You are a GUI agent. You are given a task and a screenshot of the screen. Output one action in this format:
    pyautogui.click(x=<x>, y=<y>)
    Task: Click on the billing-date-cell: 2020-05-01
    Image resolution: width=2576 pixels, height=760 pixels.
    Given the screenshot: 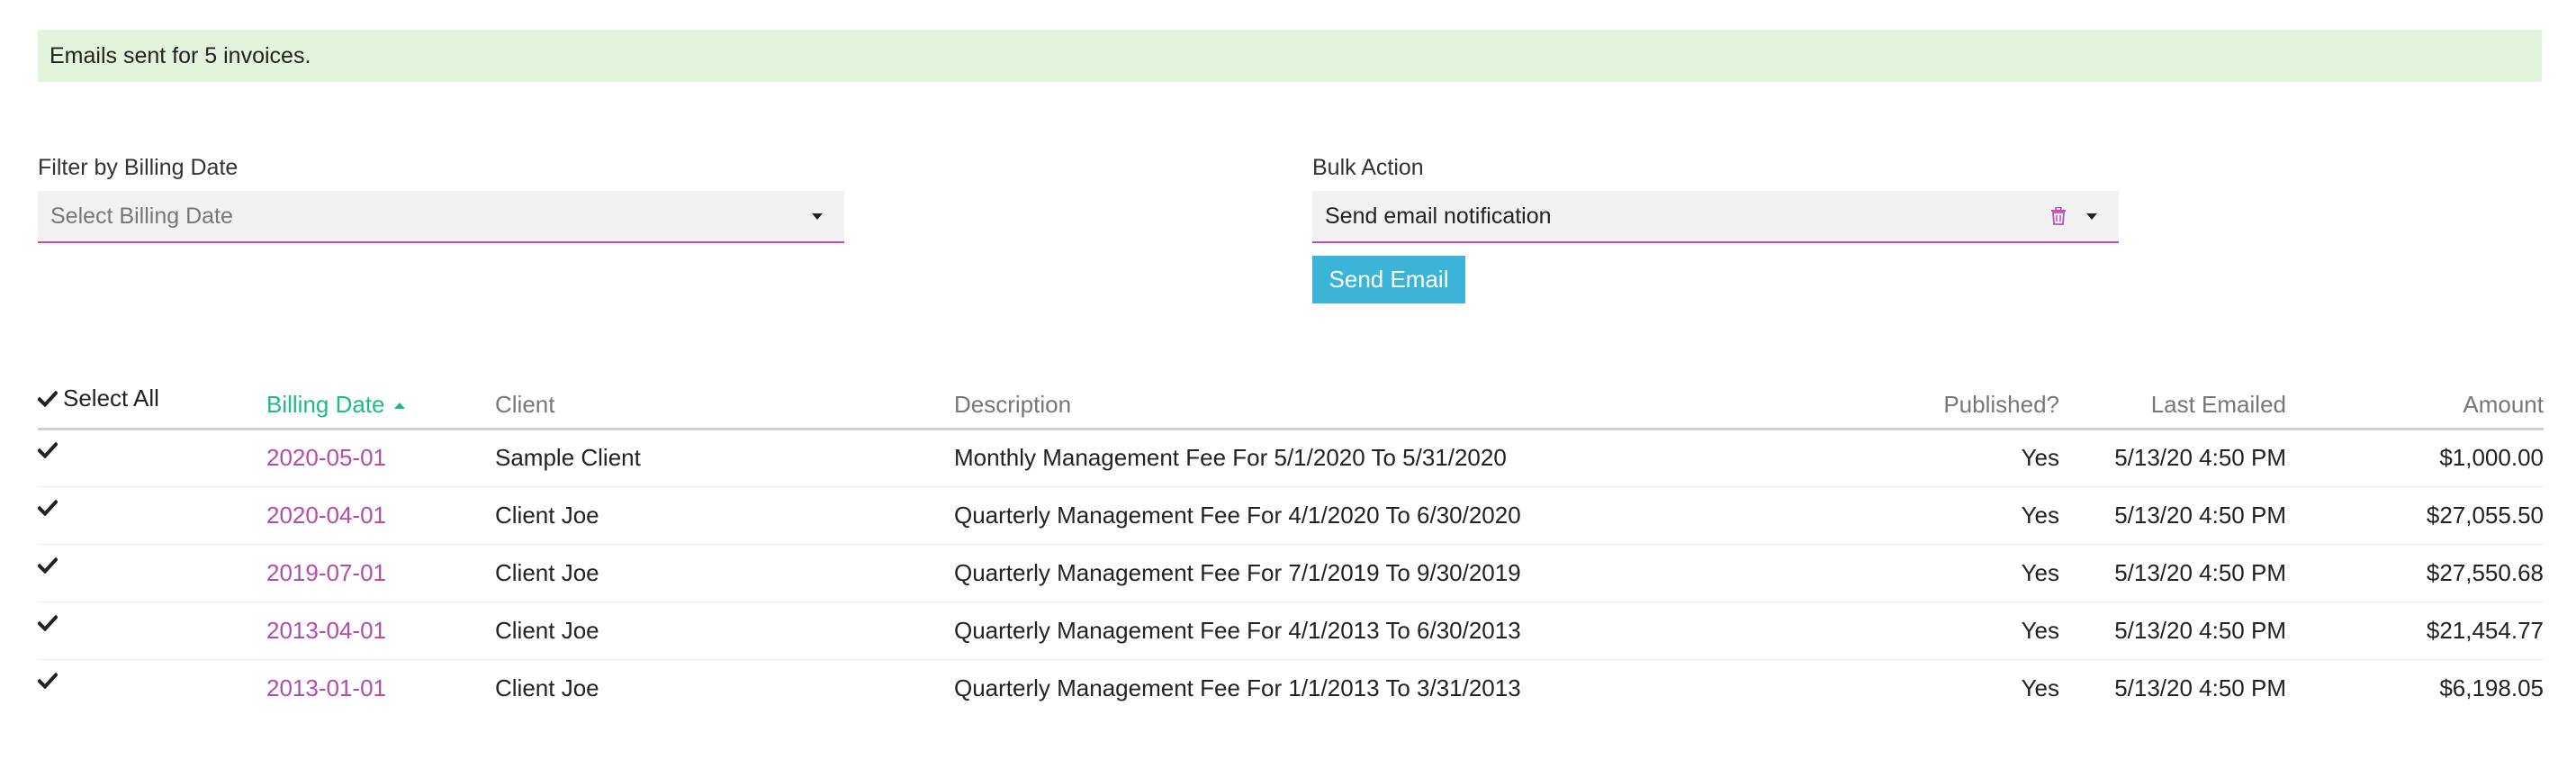 What is the action you would take?
    pyautogui.click(x=380, y=458)
    